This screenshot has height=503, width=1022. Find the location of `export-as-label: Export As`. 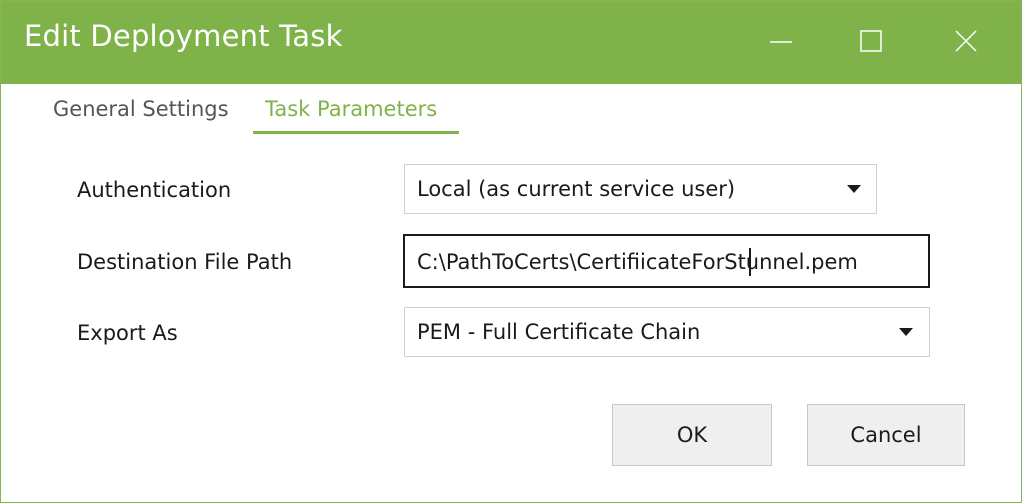

export-as-label: Export As is located at coordinates (127, 333).